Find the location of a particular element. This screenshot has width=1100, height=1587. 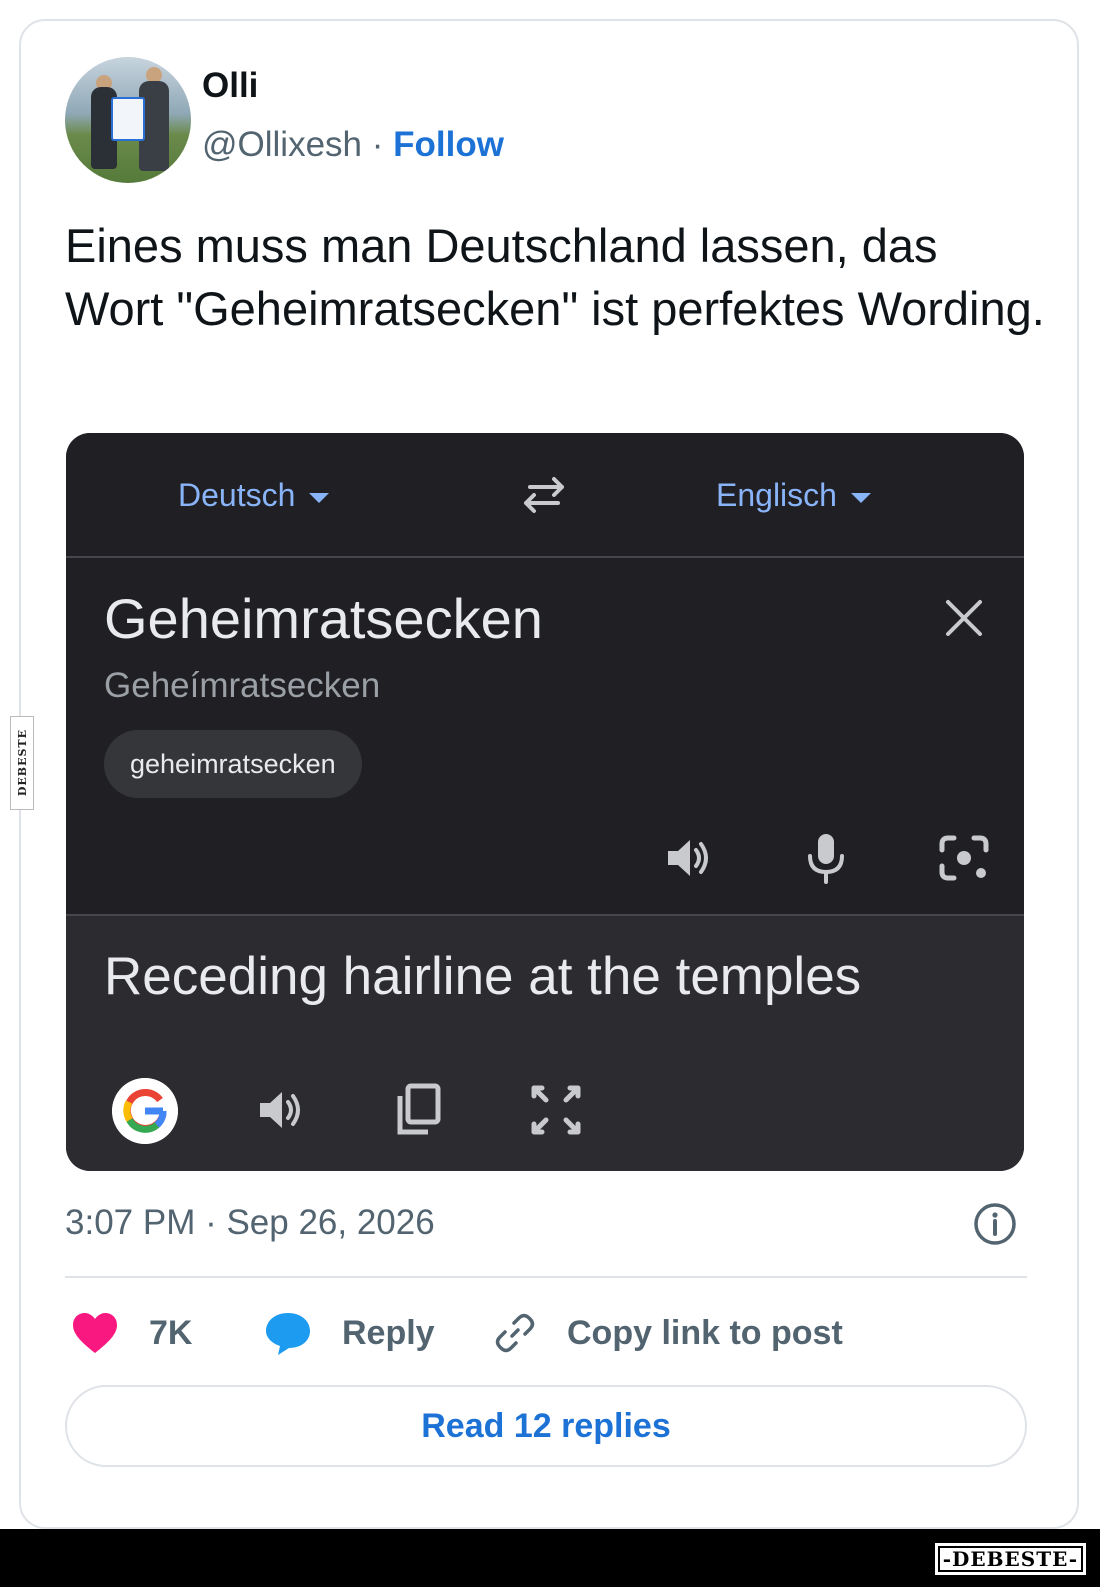

reply-label: Reply is located at coordinates (388, 1332).